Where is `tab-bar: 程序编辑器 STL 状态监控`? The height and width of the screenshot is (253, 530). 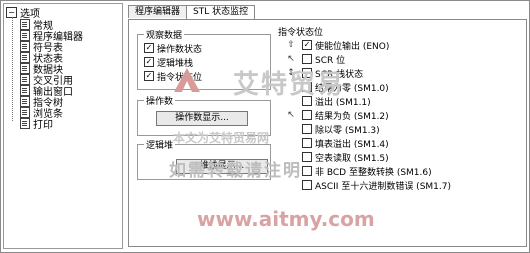
tab-bar: 程序编辑器 STL 状态监控 is located at coordinates (192, 12).